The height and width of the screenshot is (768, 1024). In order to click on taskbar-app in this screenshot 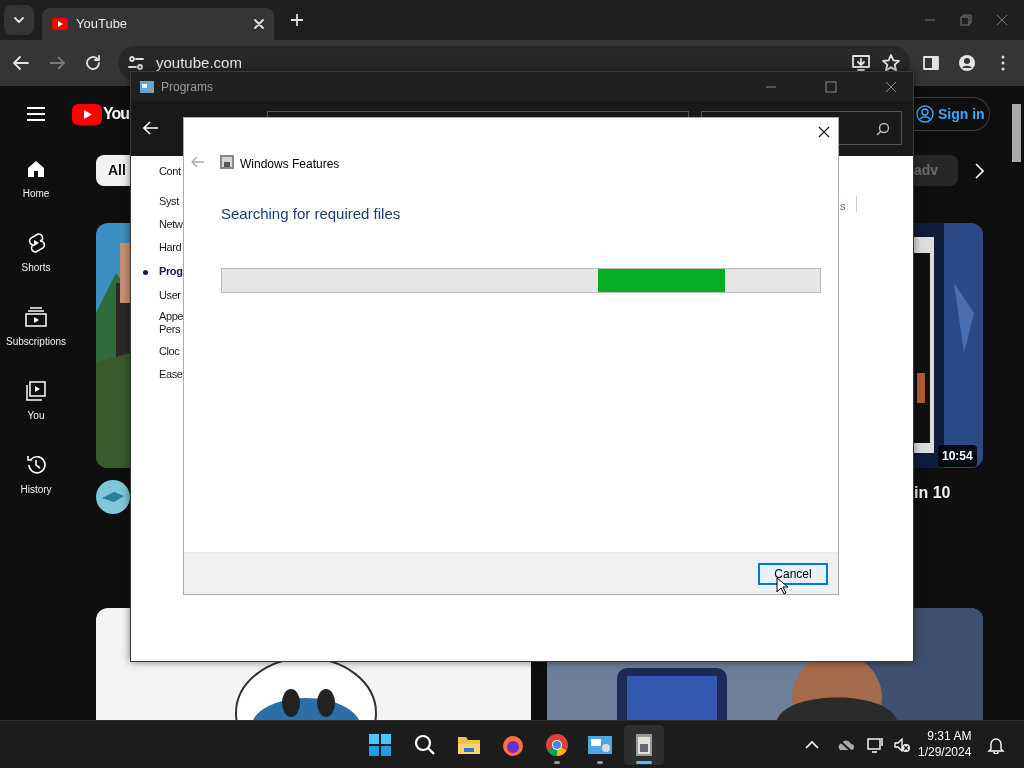, I will do `click(644, 745)`.